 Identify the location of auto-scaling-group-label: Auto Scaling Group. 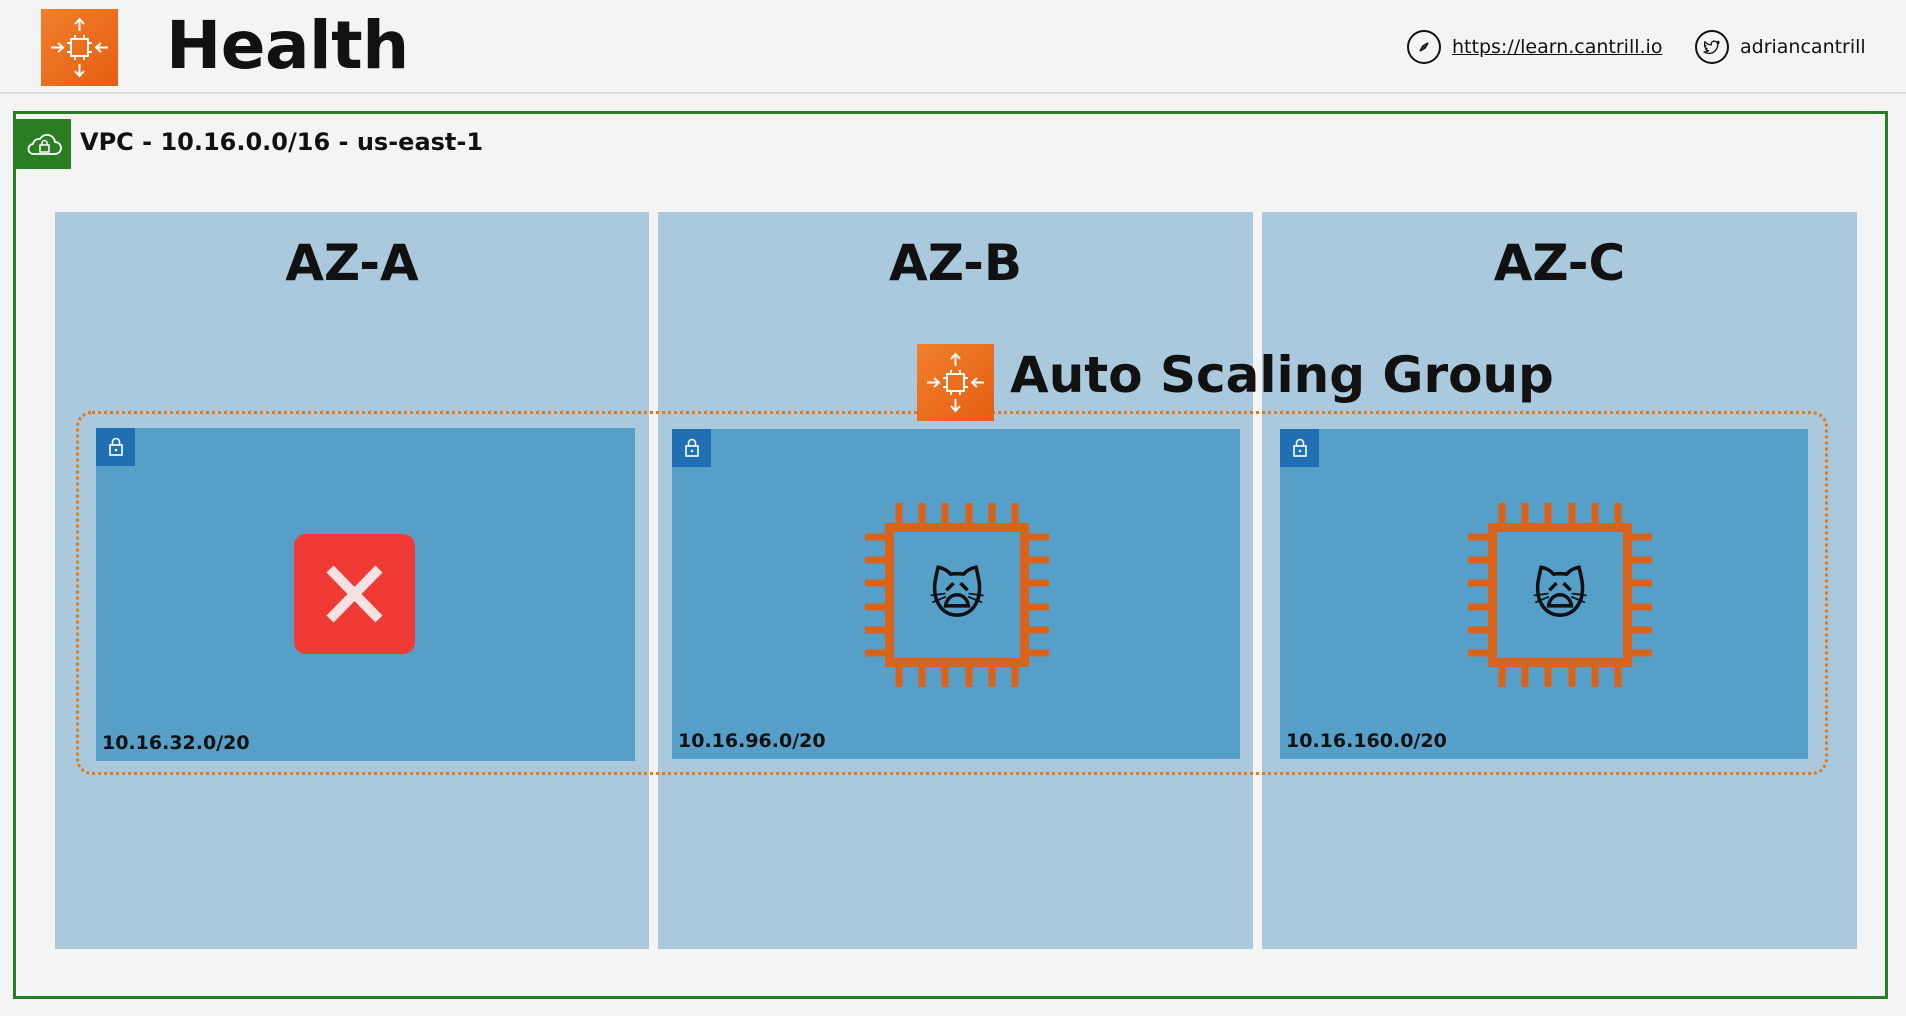
(1282, 375).